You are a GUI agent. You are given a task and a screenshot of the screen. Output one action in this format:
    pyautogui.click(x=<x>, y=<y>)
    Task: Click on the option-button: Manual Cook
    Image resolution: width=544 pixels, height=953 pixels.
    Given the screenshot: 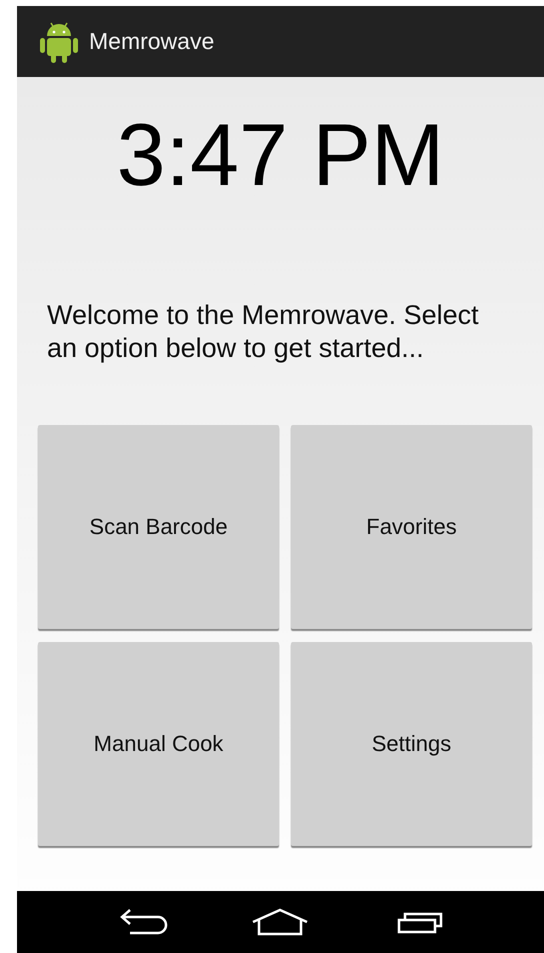 What is the action you would take?
    pyautogui.click(x=158, y=744)
    